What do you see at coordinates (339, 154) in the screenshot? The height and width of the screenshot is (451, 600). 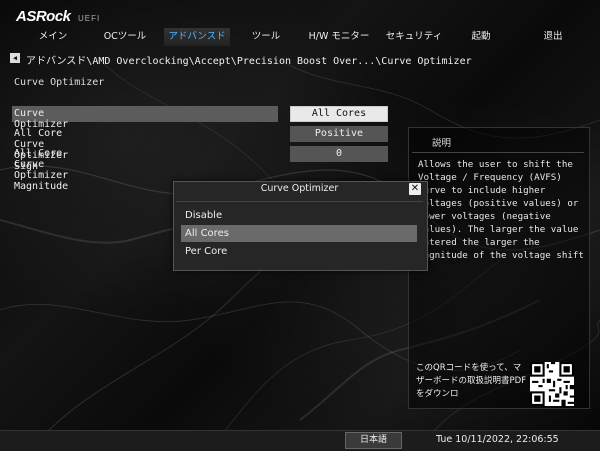 I see `magnitude-value: 0` at bounding box center [339, 154].